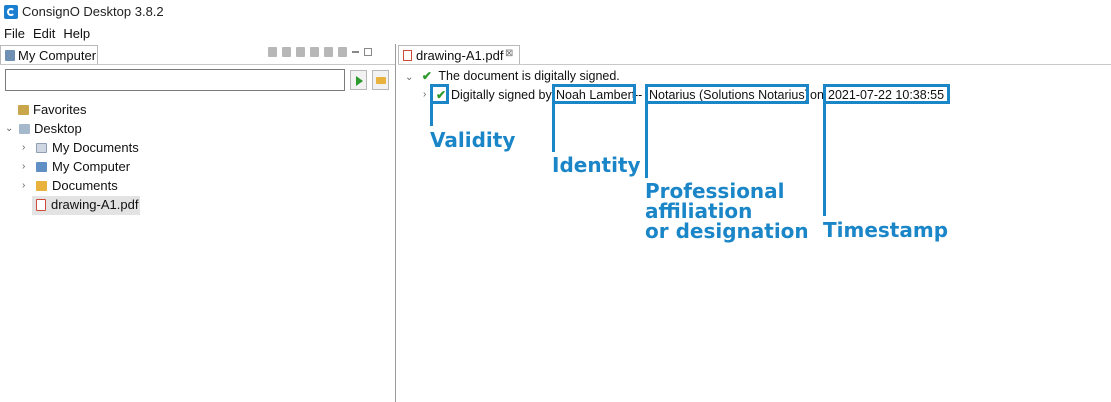  Describe the element at coordinates (11, 12) in the screenshot. I see `consigno-logo-icon` at that location.